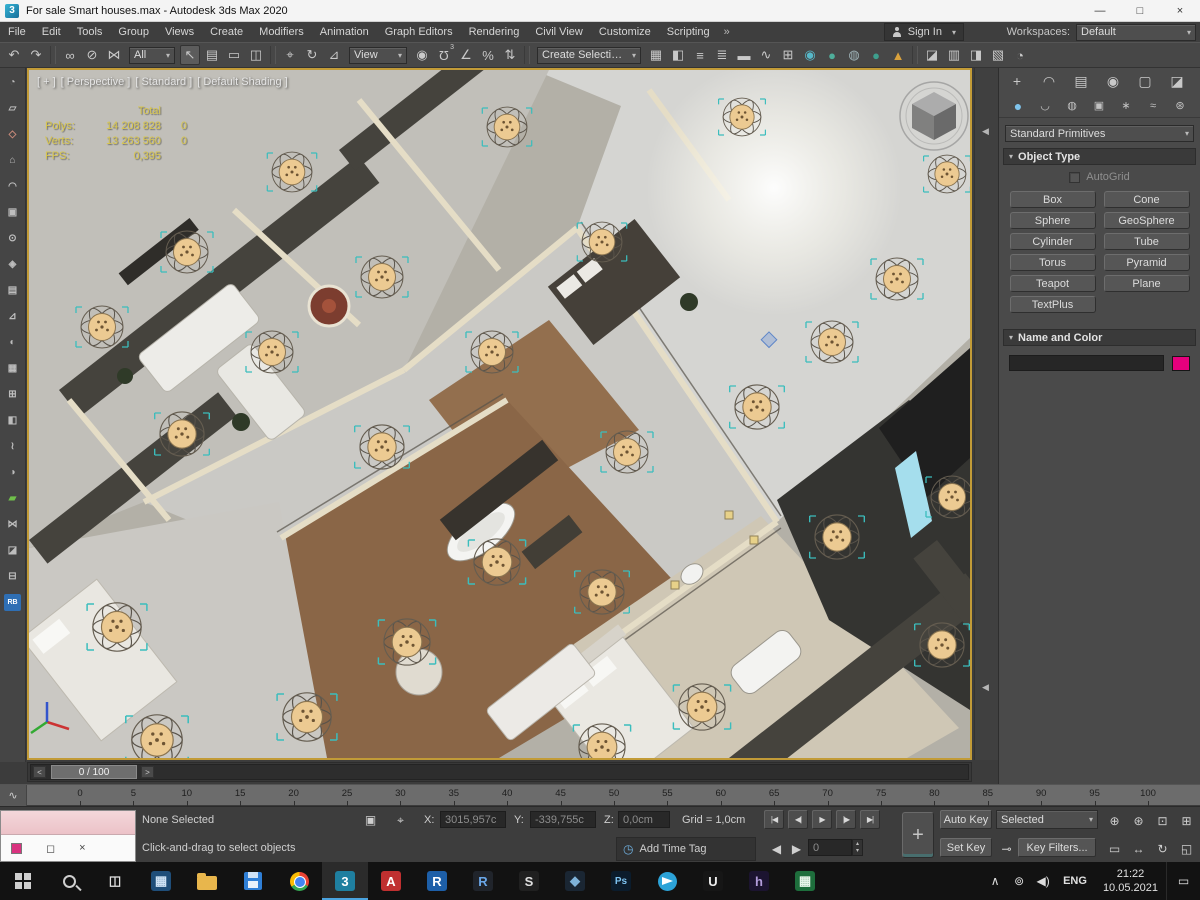  Describe the element at coordinates (918, 835) in the screenshot. I see `set-keys-big-button: +` at that location.